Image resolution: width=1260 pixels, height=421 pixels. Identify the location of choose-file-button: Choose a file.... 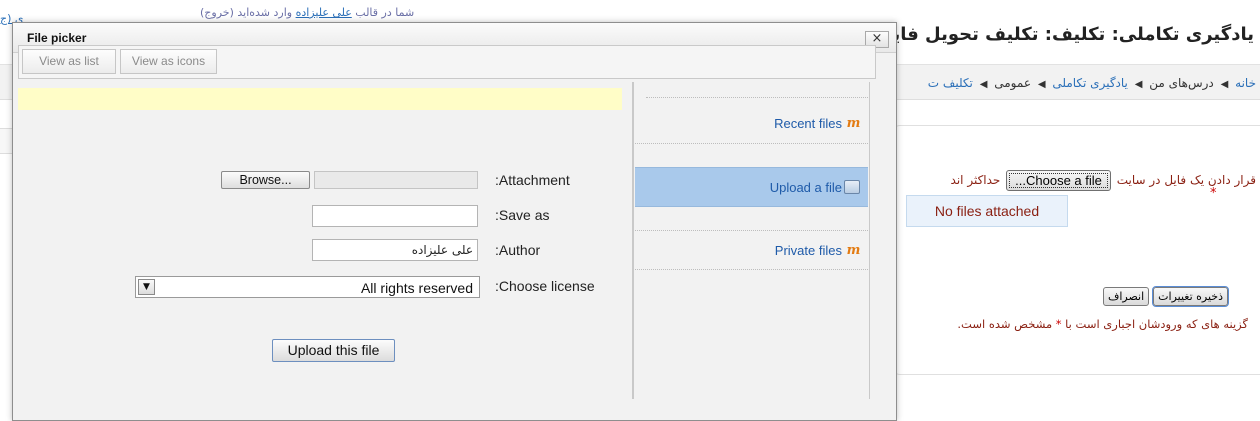
(1058, 180).